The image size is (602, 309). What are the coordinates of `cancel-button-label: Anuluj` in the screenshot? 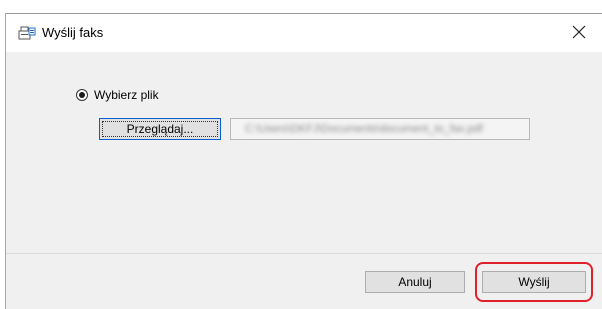 It's located at (415, 282).